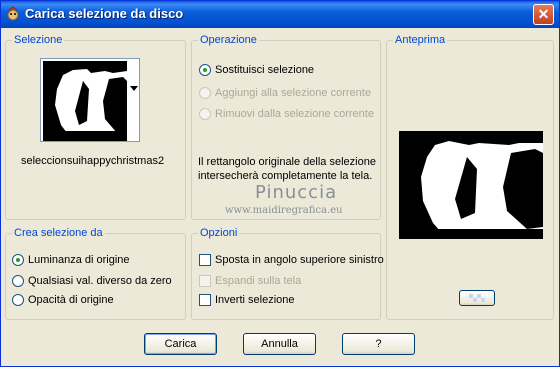 This screenshot has width=560, height=367. What do you see at coordinates (420, 40) in the screenshot?
I see `anteprima-group-title: Anteprima` at bounding box center [420, 40].